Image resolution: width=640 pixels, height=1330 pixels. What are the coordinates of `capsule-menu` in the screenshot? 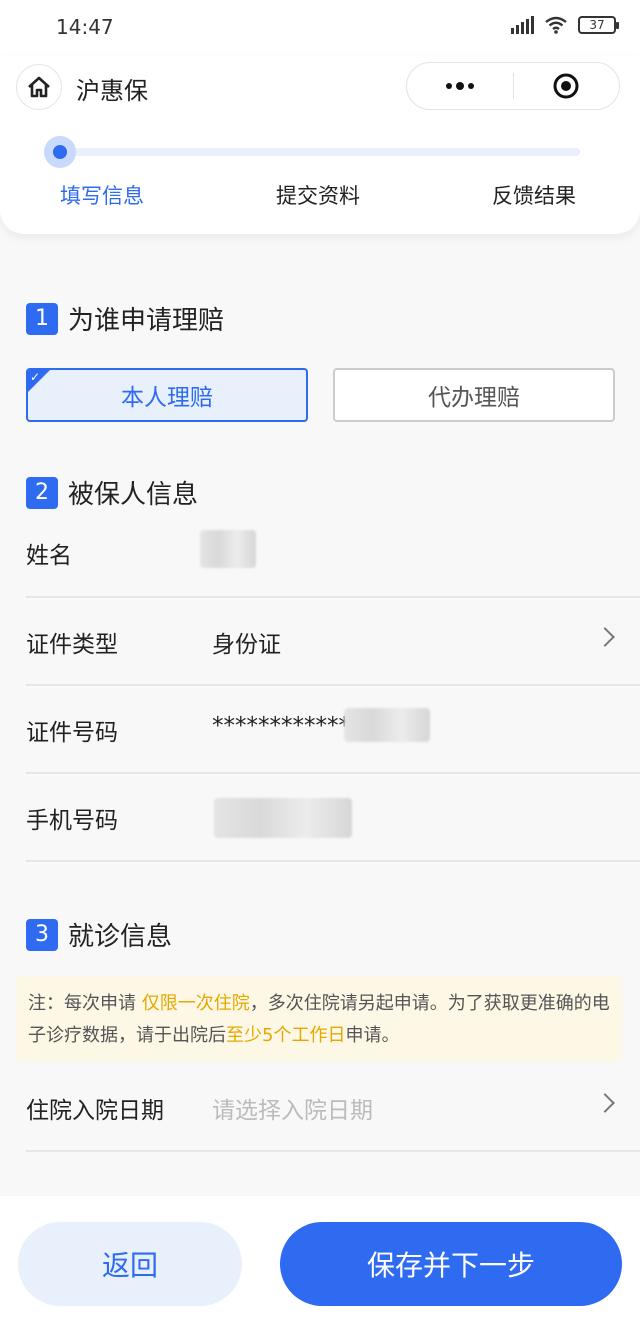 It's located at (513, 86).